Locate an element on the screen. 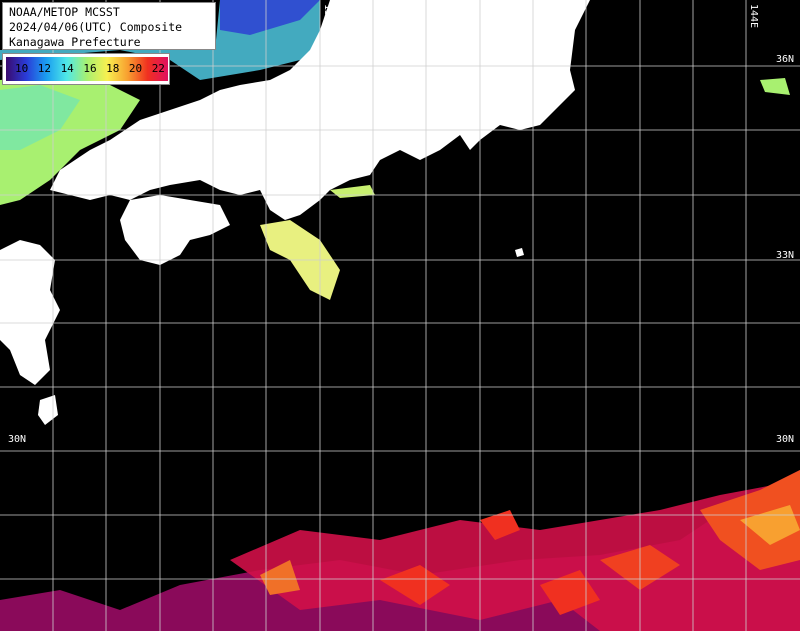 The height and width of the screenshot is (631, 800). color-legend: 10 12 14 16 18 20 22 is located at coordinates (86, 69).